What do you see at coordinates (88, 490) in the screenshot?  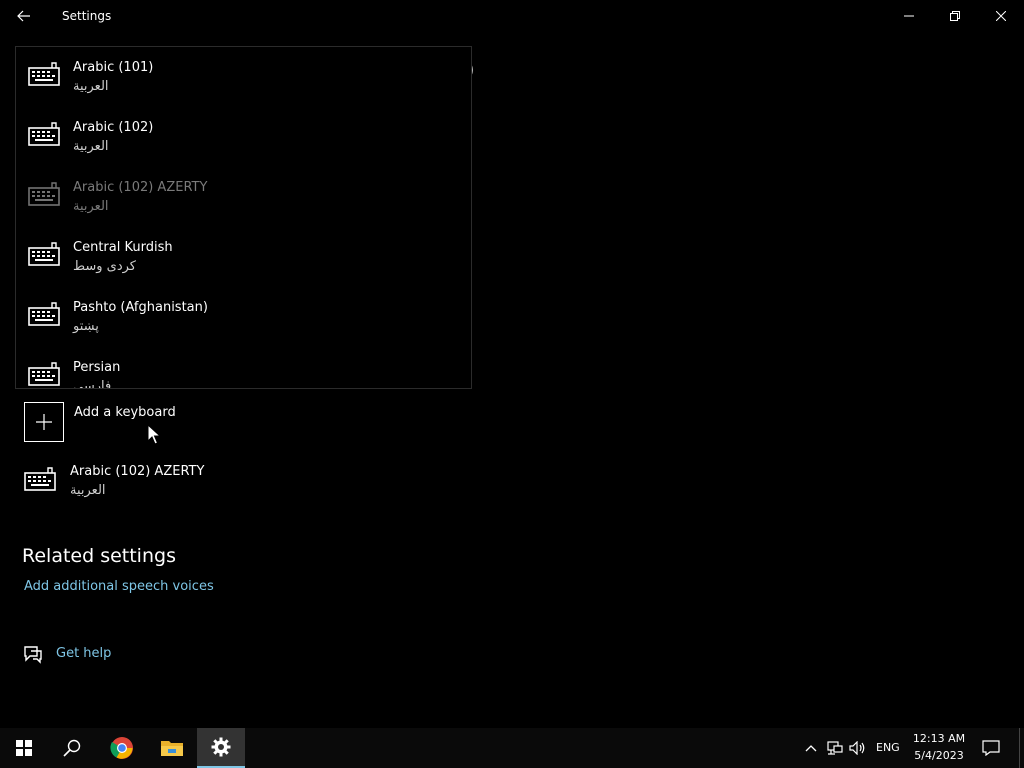 I see `installed-keyboard-native: العربية` at bounding box center [88, 490].